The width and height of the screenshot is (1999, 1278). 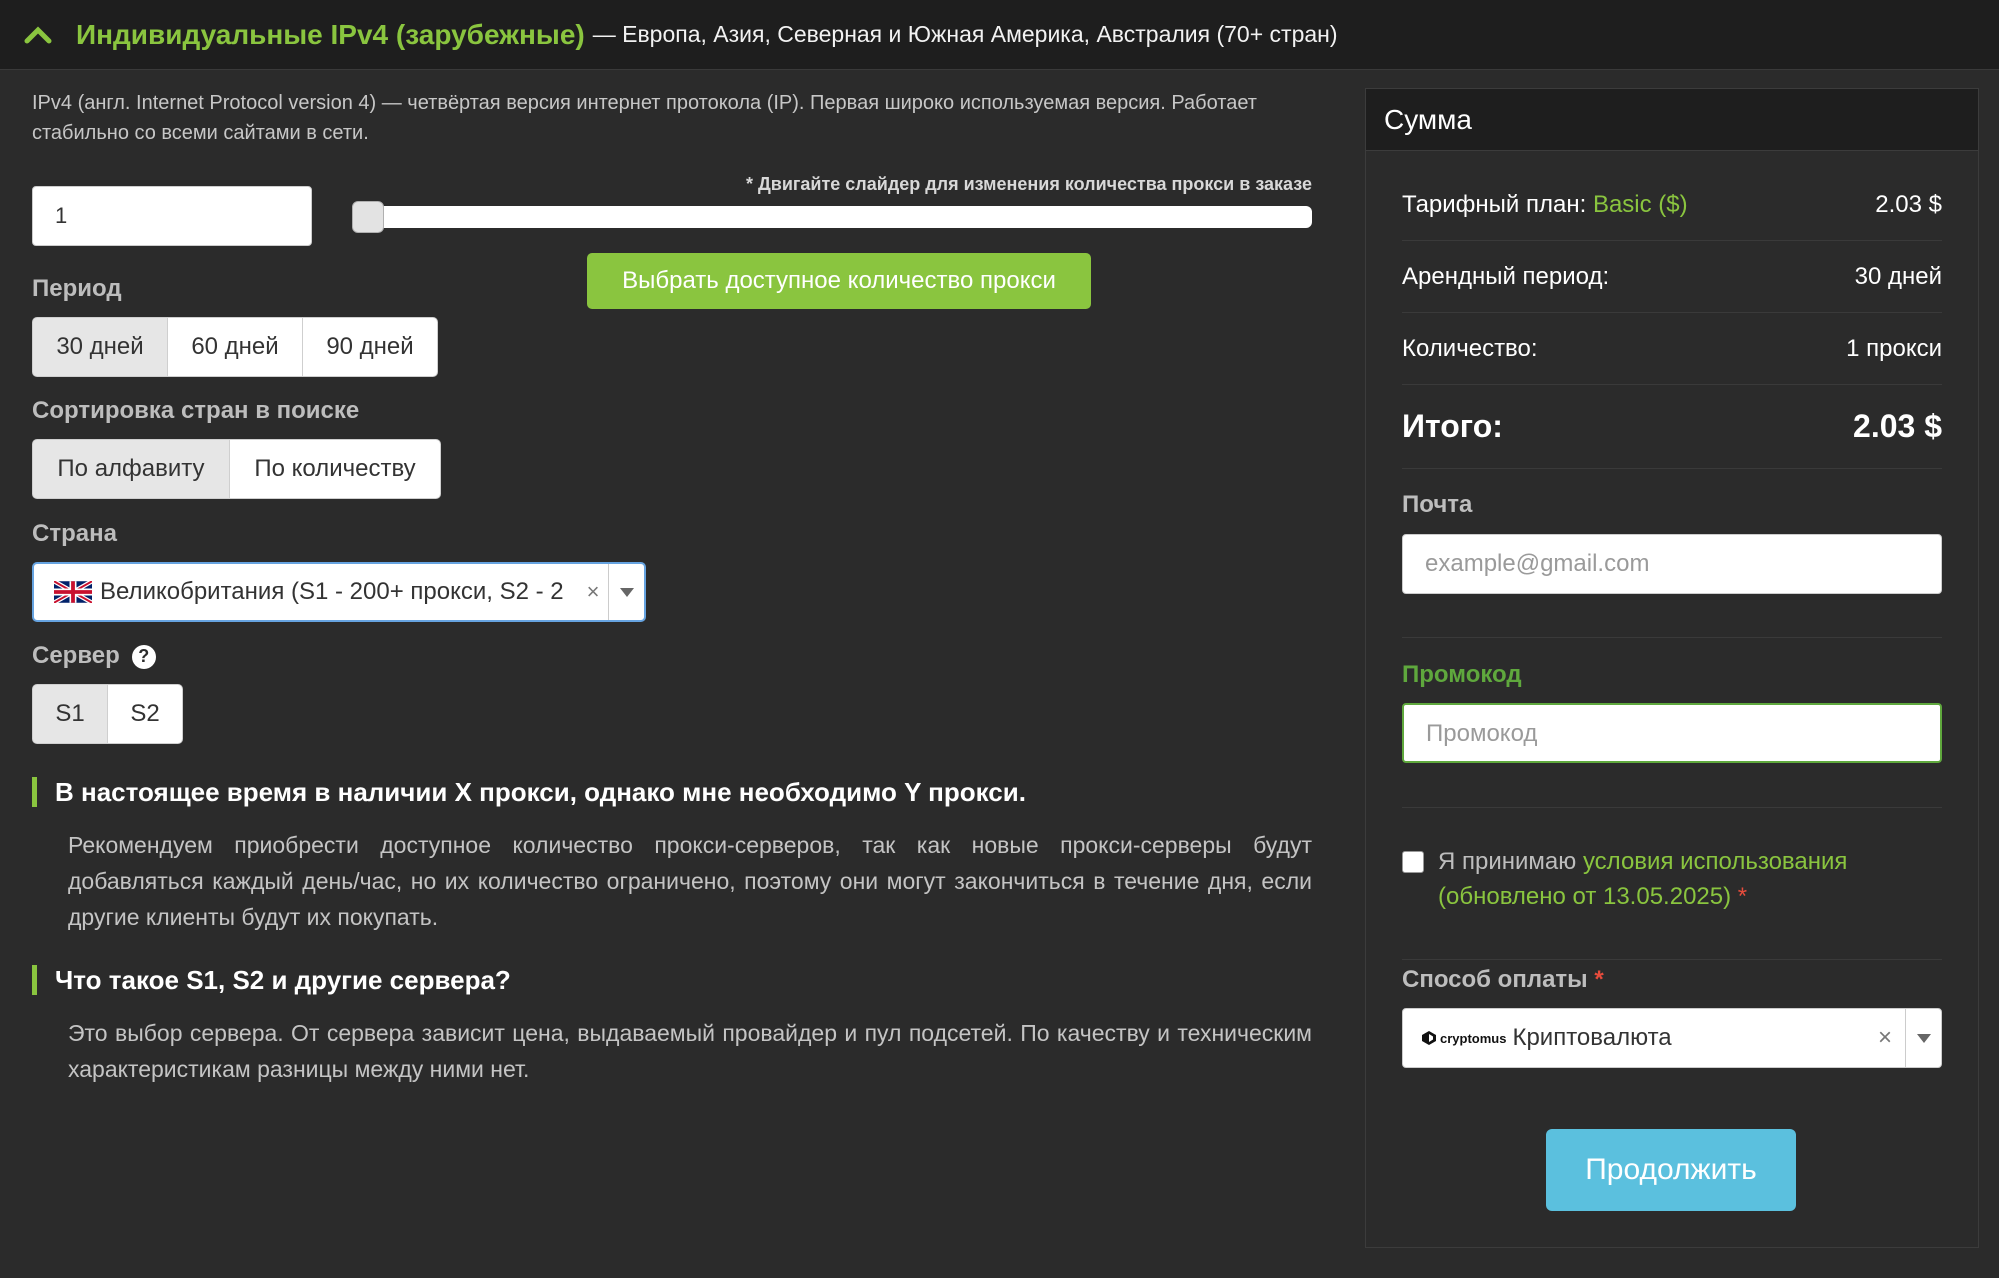 What do you see at coordinates (1462, 674) in the screenshot?
I see `promo-label: Промокод` at bounding box center [1462, 674].